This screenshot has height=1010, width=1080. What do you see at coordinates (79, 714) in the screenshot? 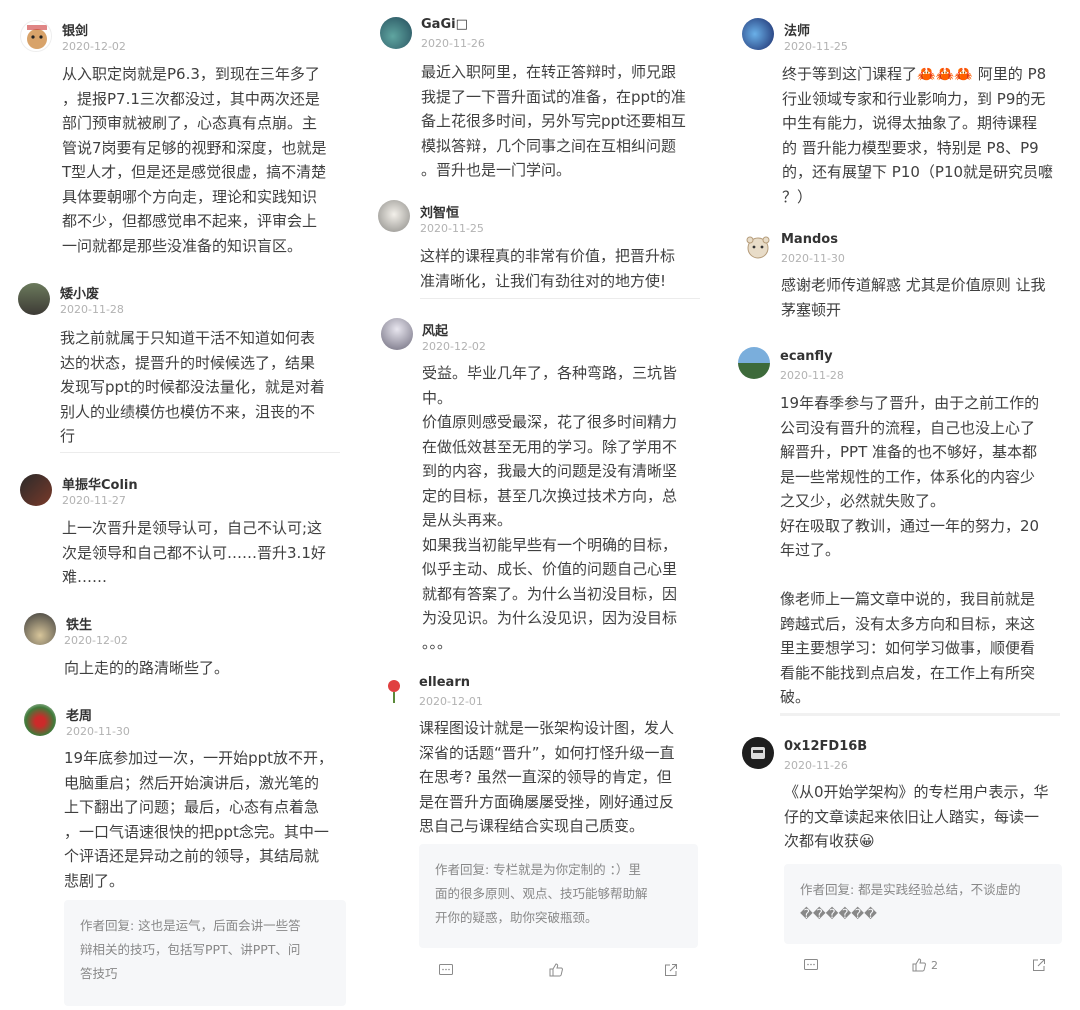
I see `commenter-name: 老周` at bounding box center [79, 714].